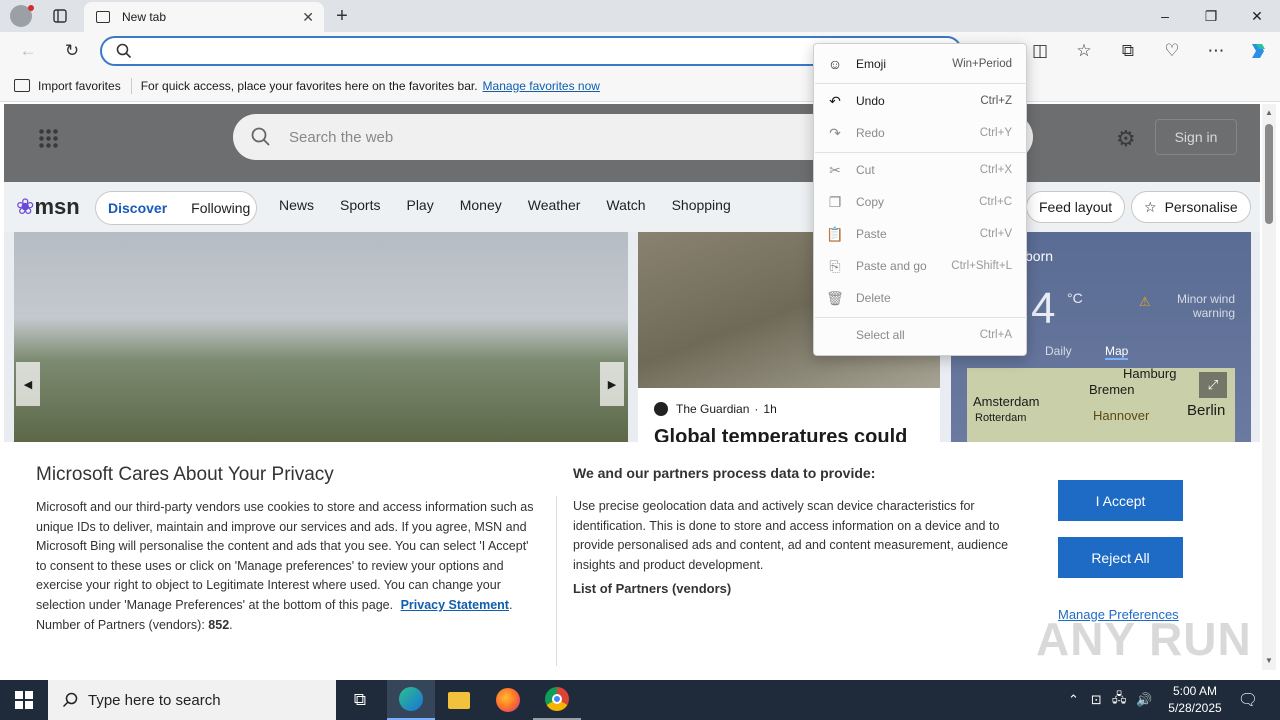  Describe the element at coordinates (981, 266) in the screenshot. I see `menu-shortcut: Ctrl+Shift+L` at that location.